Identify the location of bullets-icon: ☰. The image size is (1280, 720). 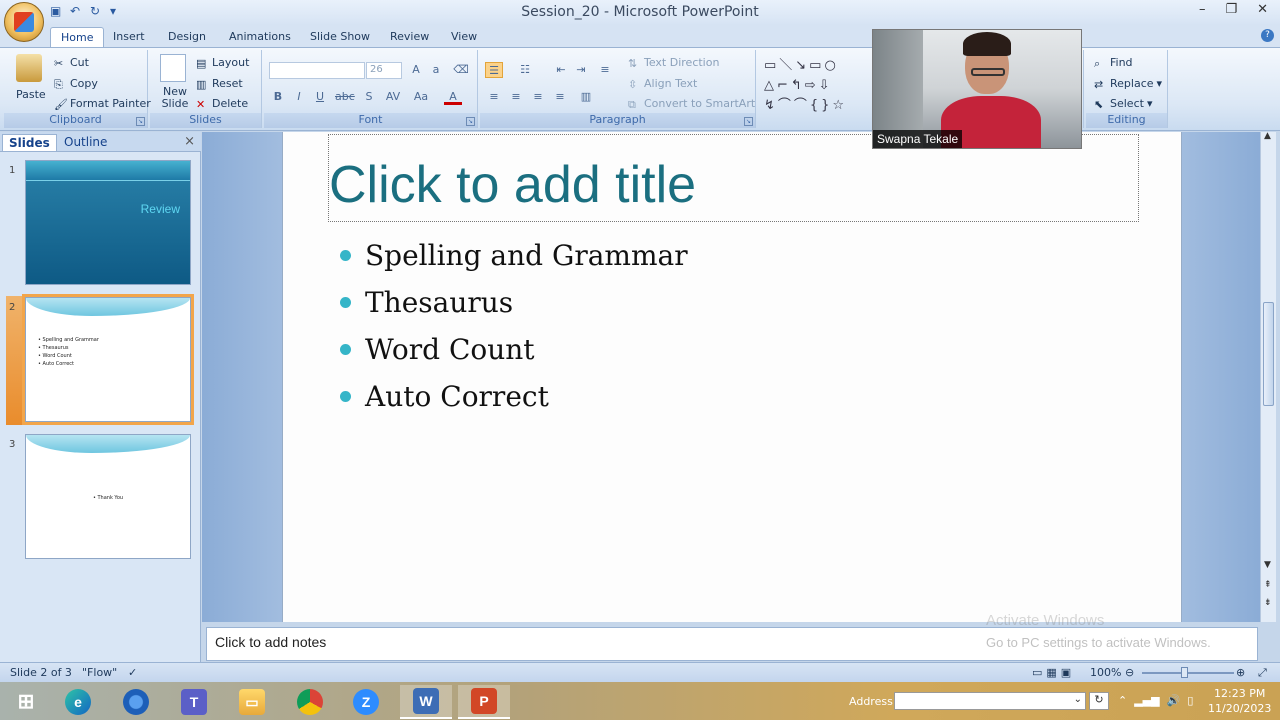
(494, 70).